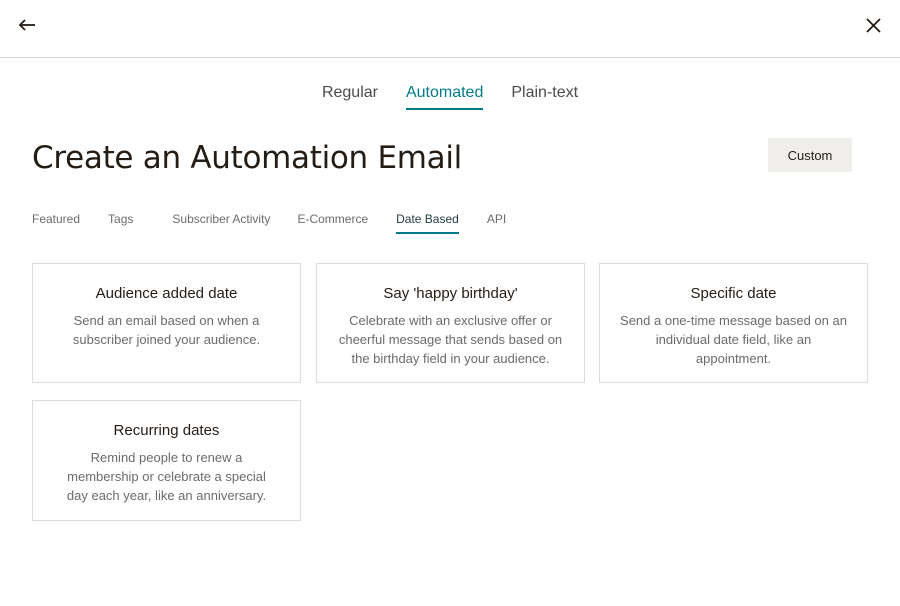  What do you see at coordinates (221, 222) in the screenshot?
I see `tab-subscriber-activity: Subscriber Activity` at bounding box center [221, 222].